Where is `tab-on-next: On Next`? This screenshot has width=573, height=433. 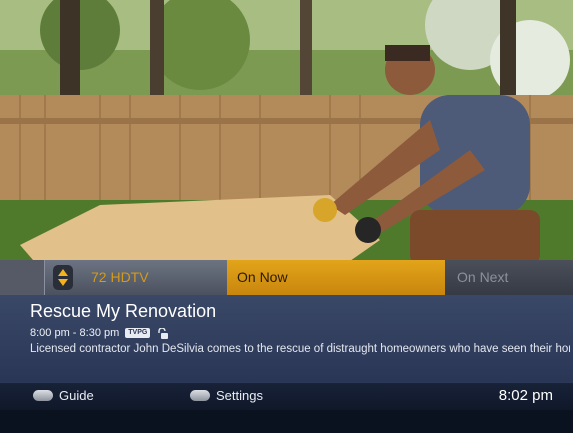
tab-on-next: On Next is located at coordinates (509, 277).